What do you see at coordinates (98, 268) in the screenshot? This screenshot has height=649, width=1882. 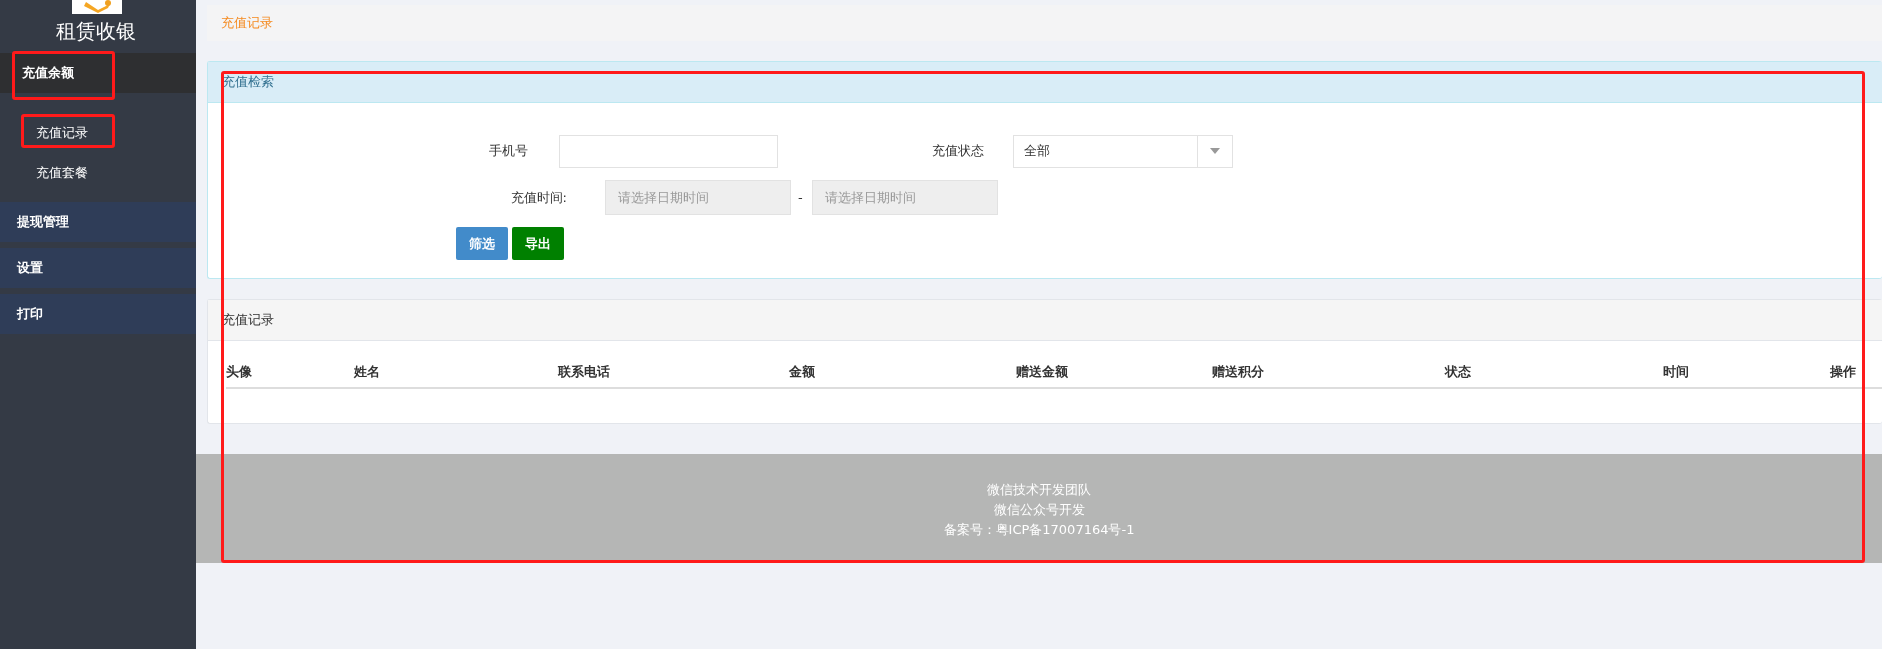 I see `sidebar-group: 设置` at bounding box center [98, 268].